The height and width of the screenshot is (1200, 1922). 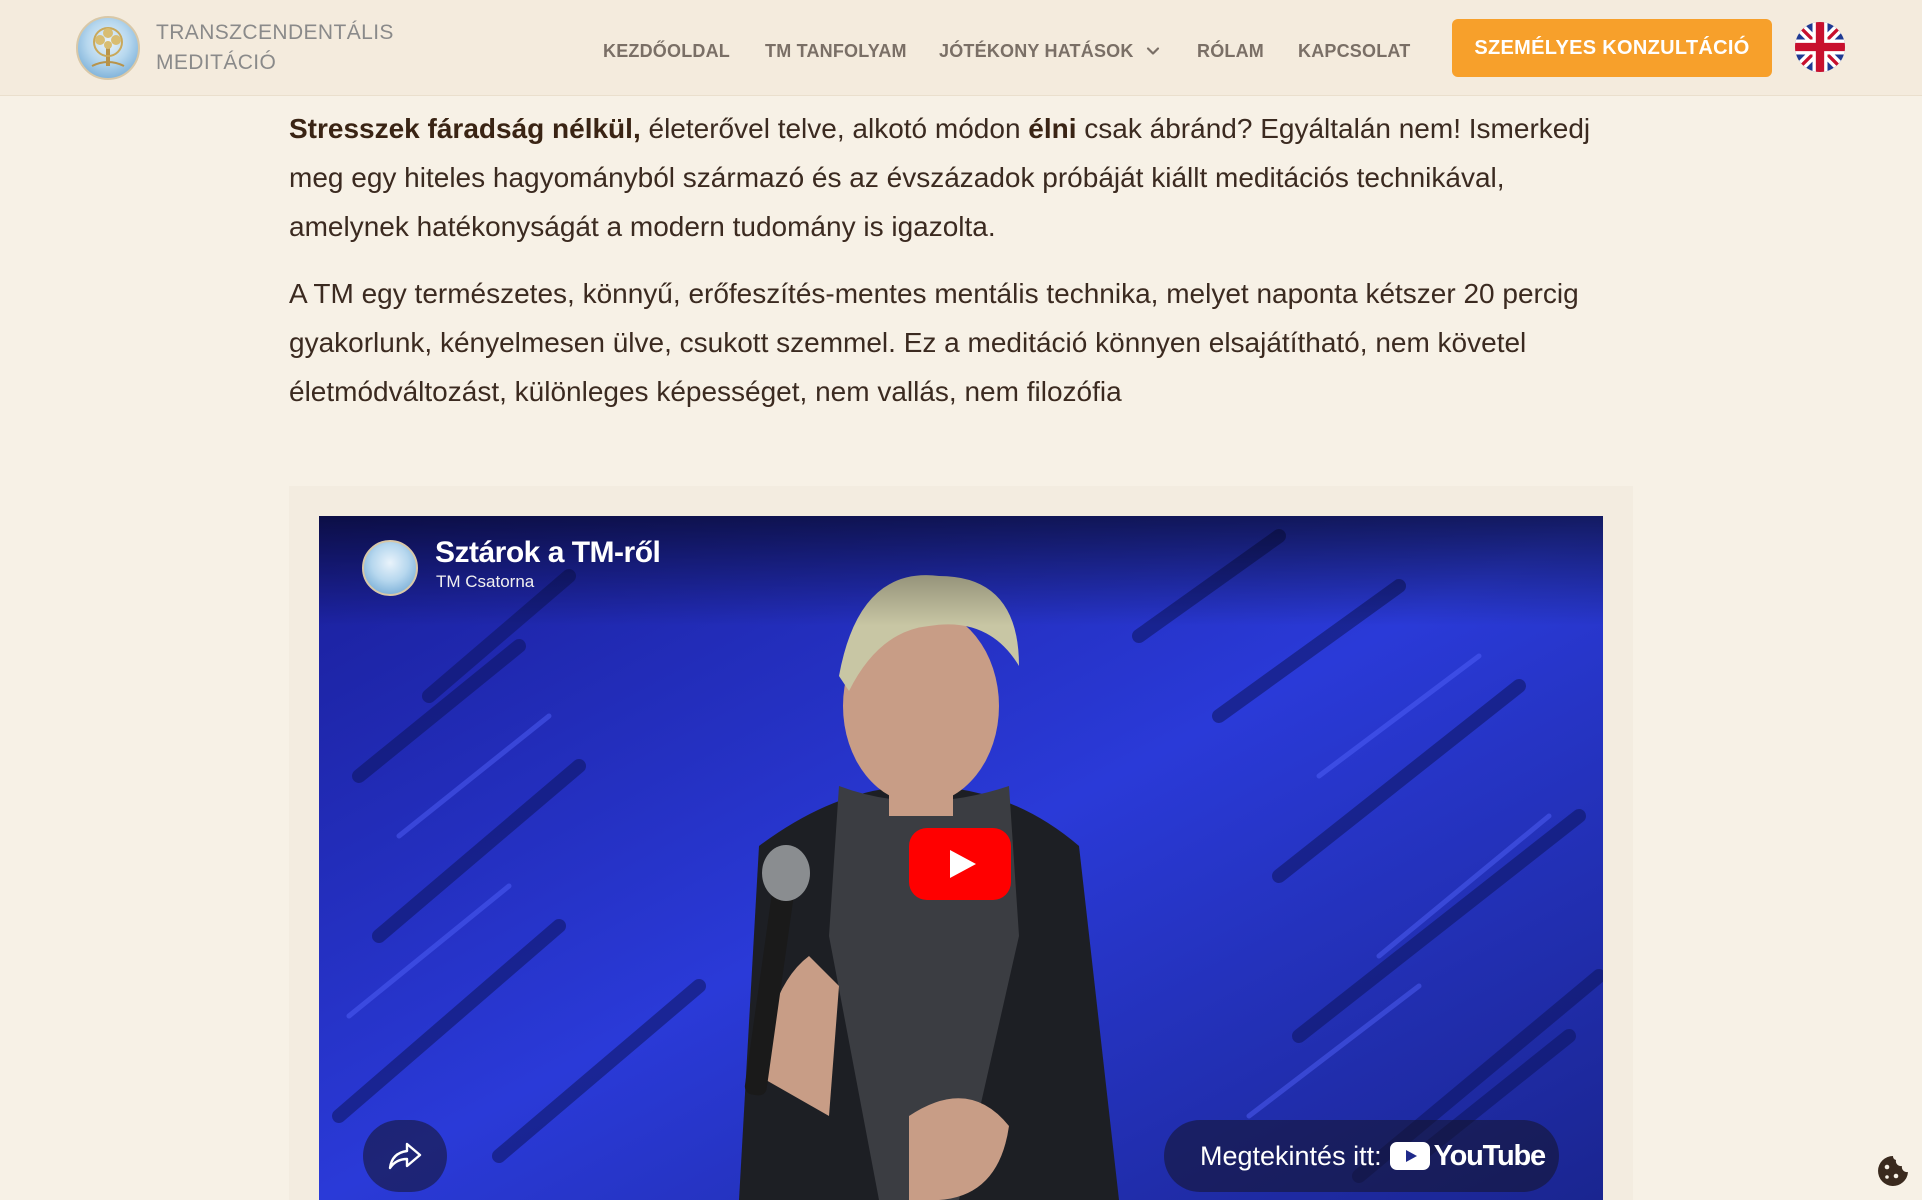 I want to click on uk-flag-icon, so click(x=1820, y=47).